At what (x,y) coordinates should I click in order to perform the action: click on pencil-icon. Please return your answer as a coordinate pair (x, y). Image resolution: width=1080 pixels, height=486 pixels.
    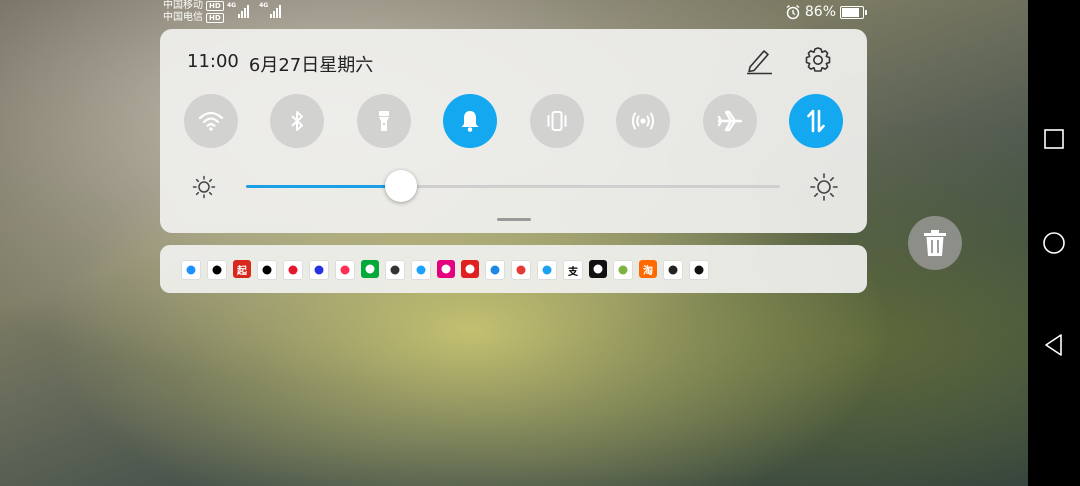
    Looking at the image, I should click on (759, 62).